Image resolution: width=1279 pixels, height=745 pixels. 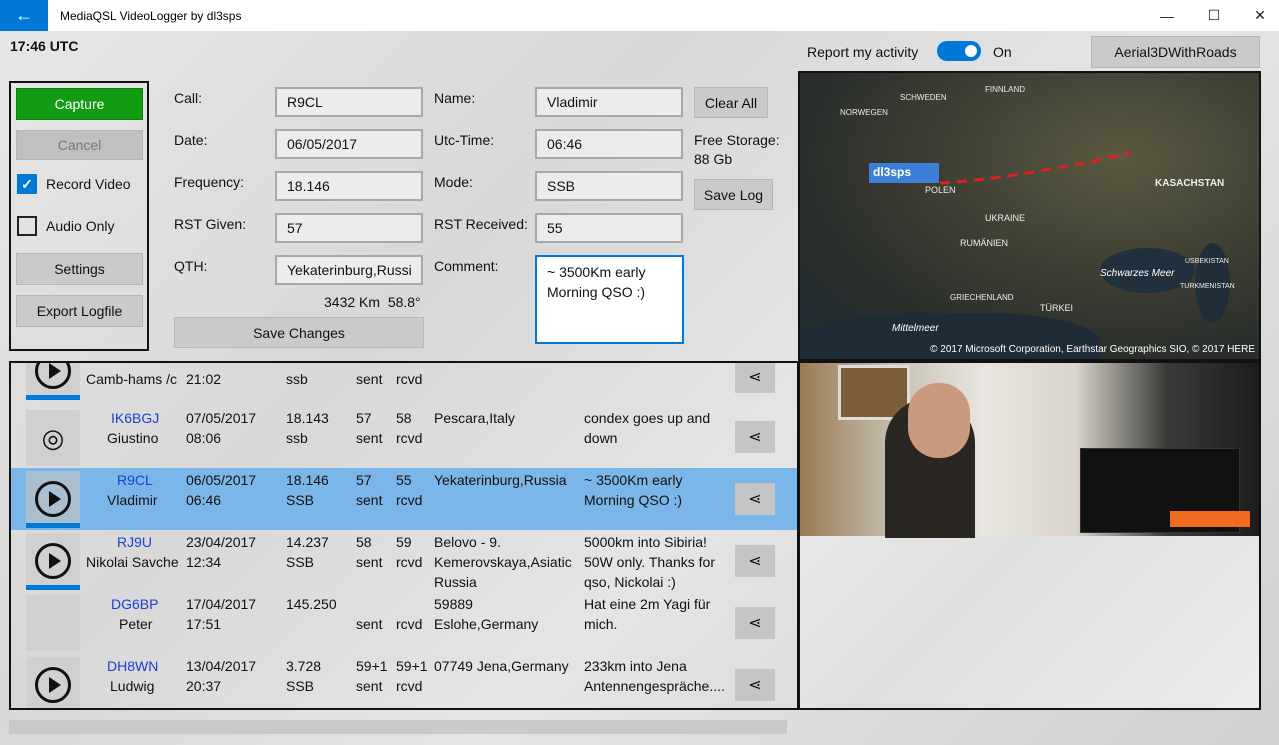 I want to click on rst-received-label: RST Received:, so click(x=481, y=224).